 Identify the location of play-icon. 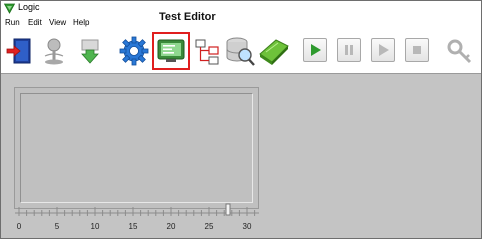
(316, 50).